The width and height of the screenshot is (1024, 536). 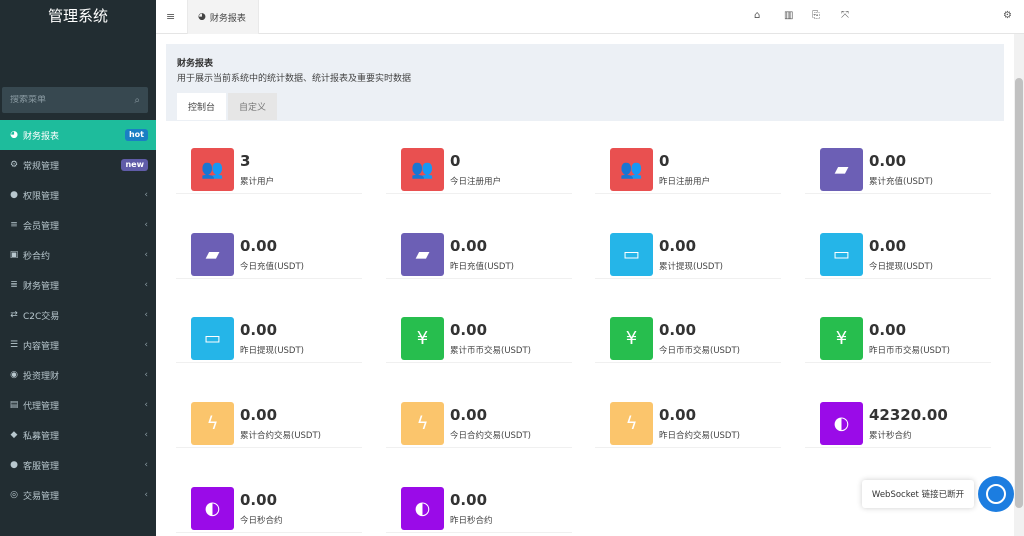 I want to click on search-input, so click(x=65, y=100).